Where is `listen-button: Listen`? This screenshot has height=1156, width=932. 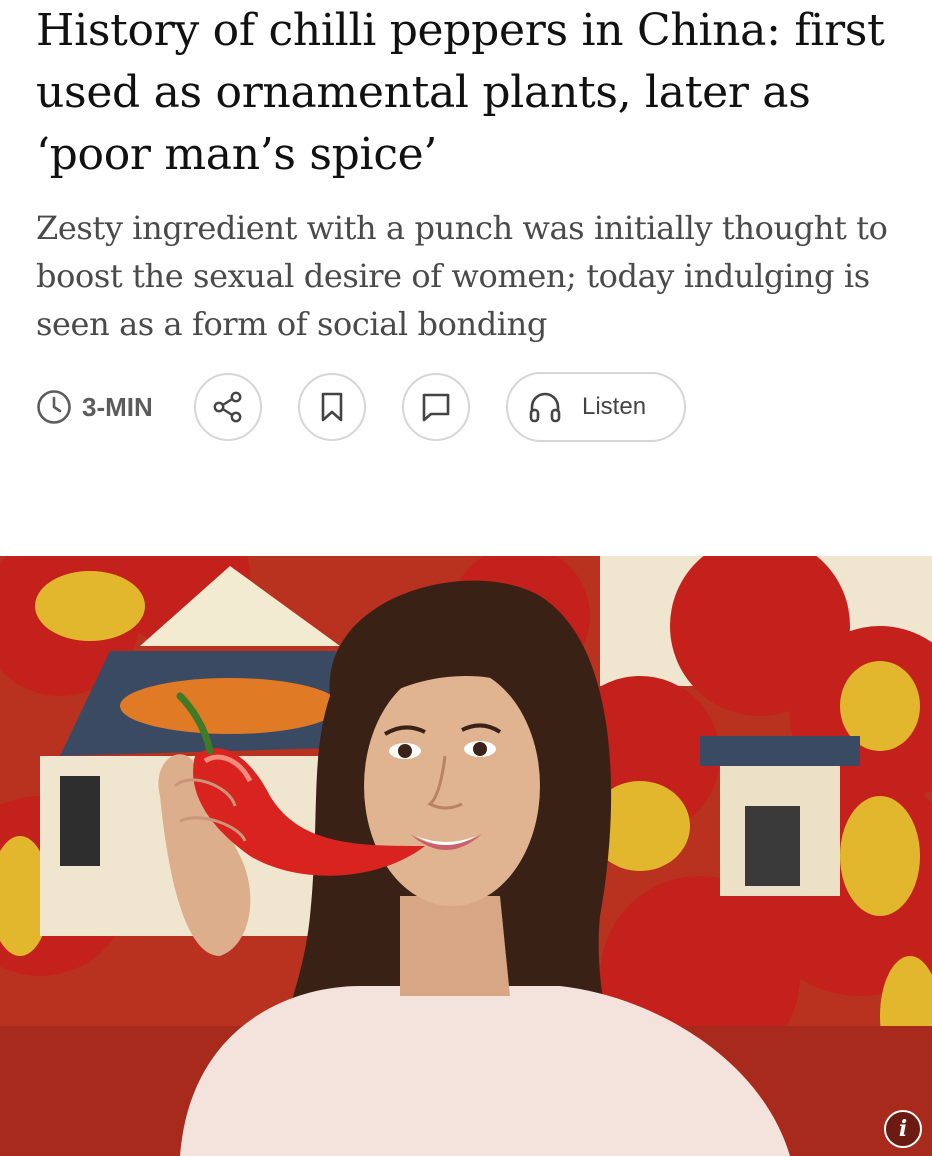 listen-button: Listen is located at coordinates (596, 407).